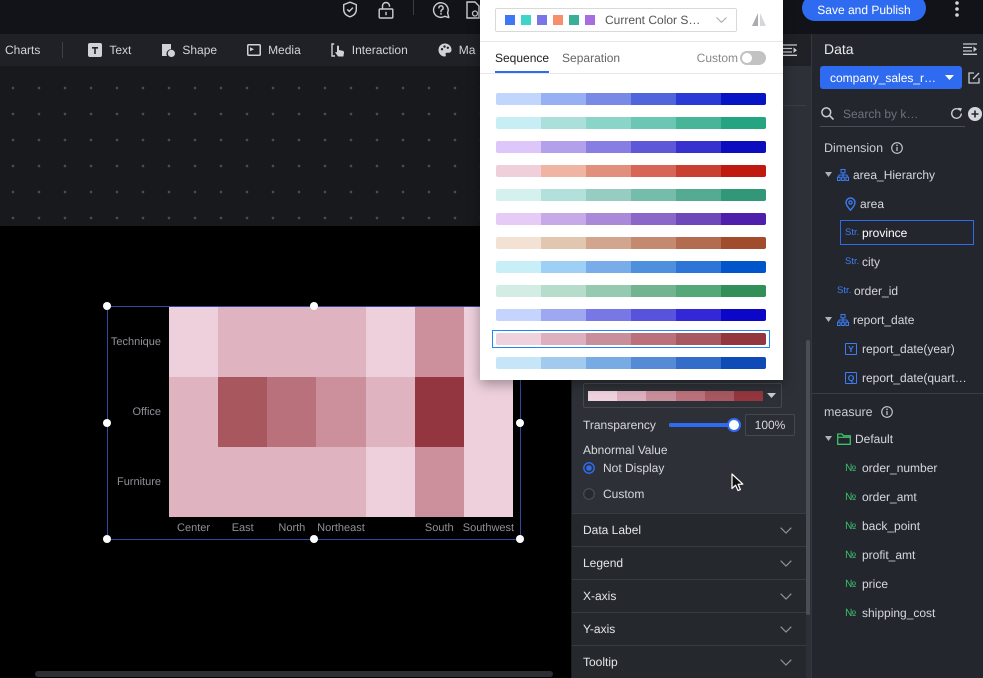 Image resolution: width=983 pixels, height=678 pixels. What do you see at coordinates (851, 378) in the screenshot?
I see `date-type-label: Q` at bounding box center [851, 378].